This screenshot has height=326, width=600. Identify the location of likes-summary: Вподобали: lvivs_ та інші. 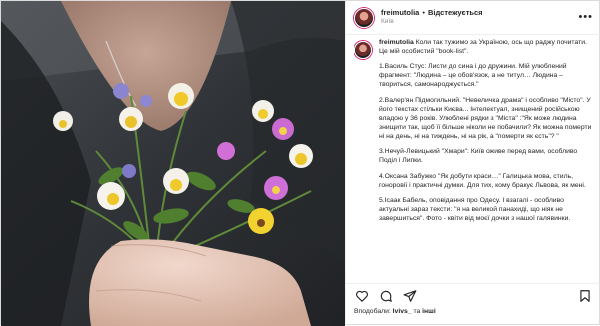
(395, 311).